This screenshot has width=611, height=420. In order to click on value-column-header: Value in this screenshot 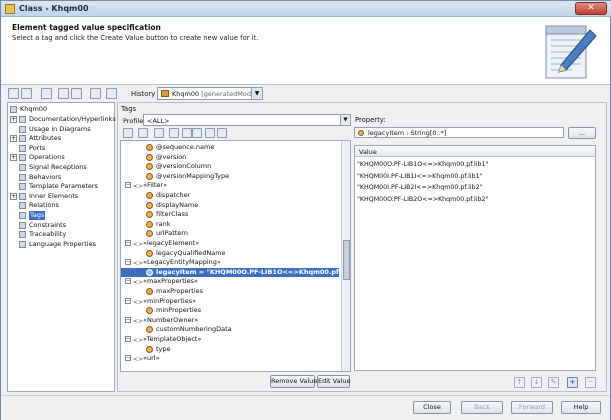, I will do `click(368, 152)`.